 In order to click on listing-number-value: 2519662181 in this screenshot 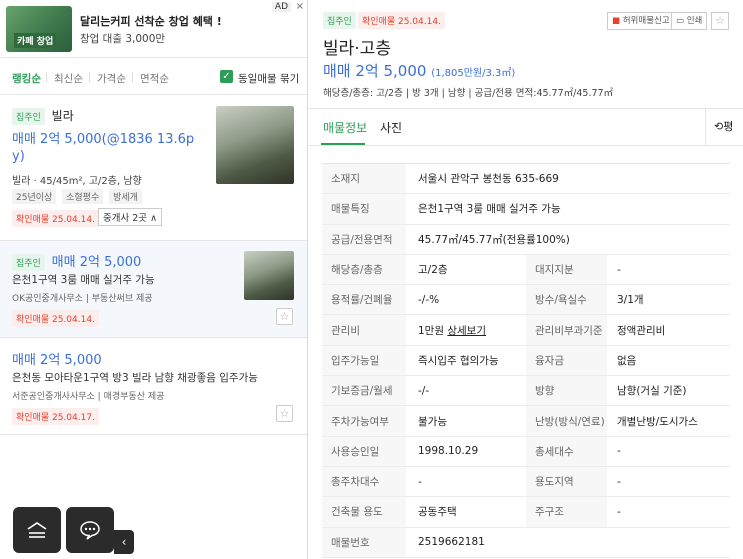, I will do `click(568, 542)`.